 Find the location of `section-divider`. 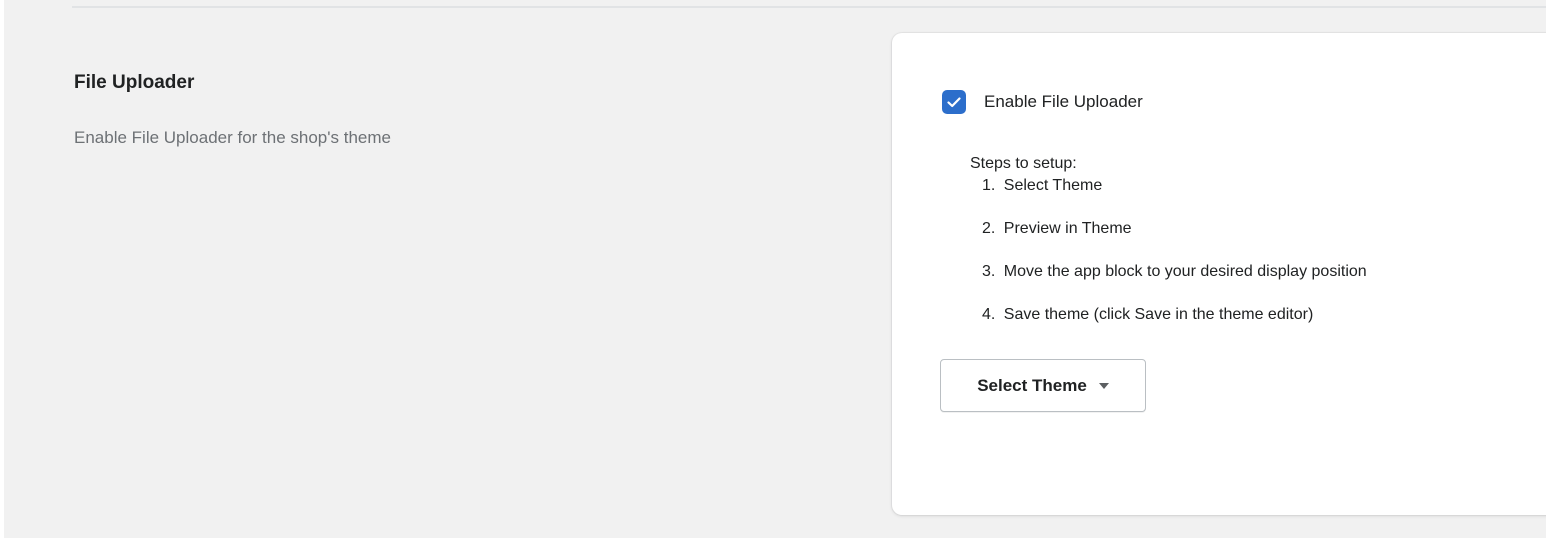

section-divider is located at coordinates (809, 7).